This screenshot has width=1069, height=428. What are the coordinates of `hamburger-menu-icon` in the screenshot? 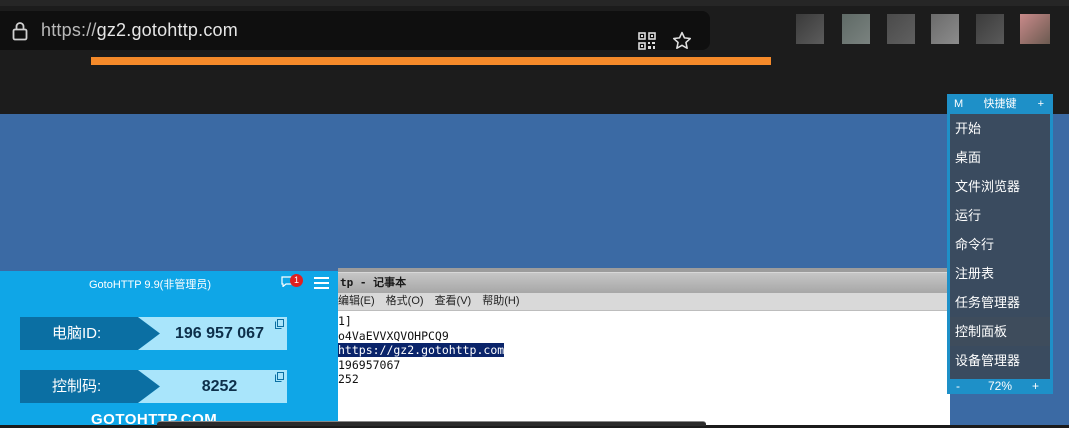 It's located at (321, 283).